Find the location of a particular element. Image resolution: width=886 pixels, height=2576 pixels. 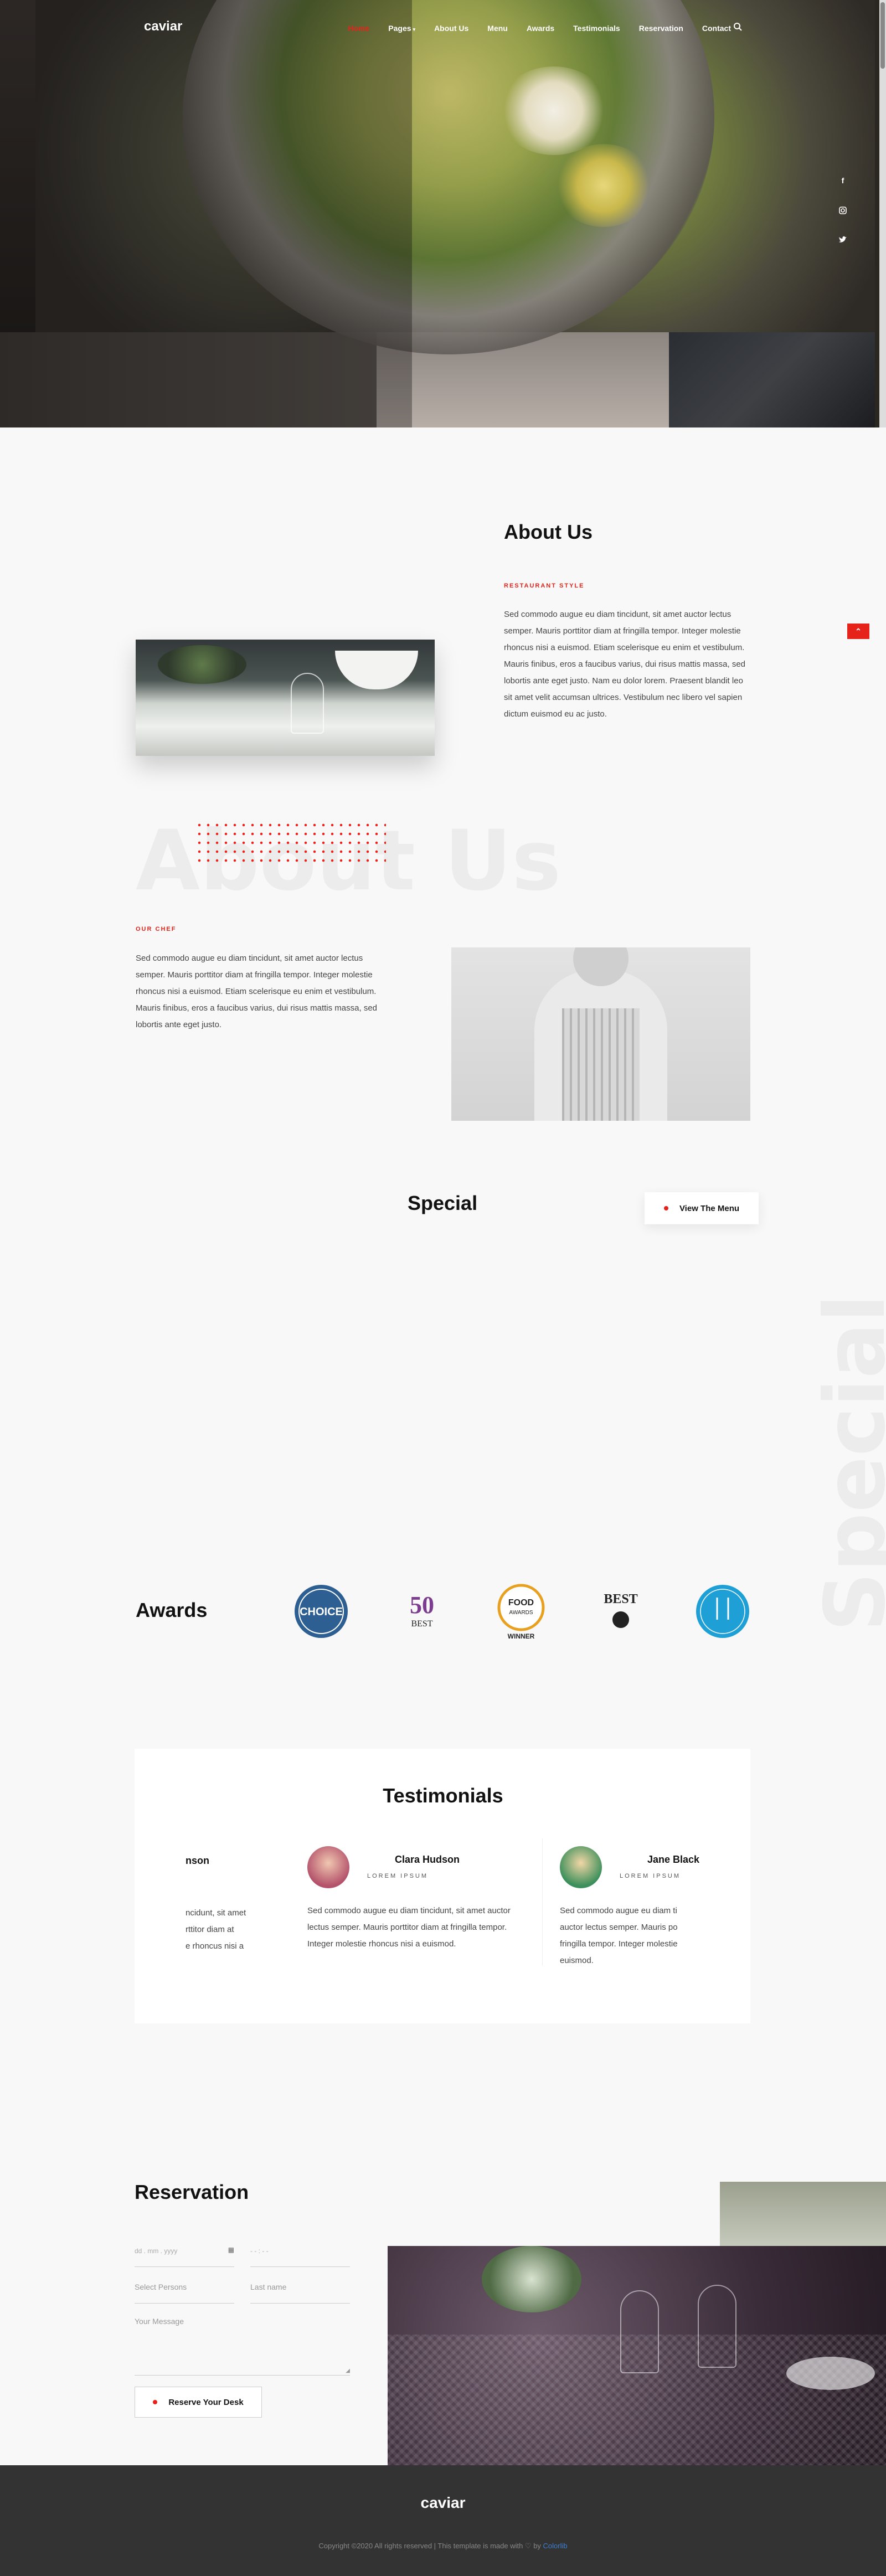

testimonial-divider is located at coordinates (542, 1902).